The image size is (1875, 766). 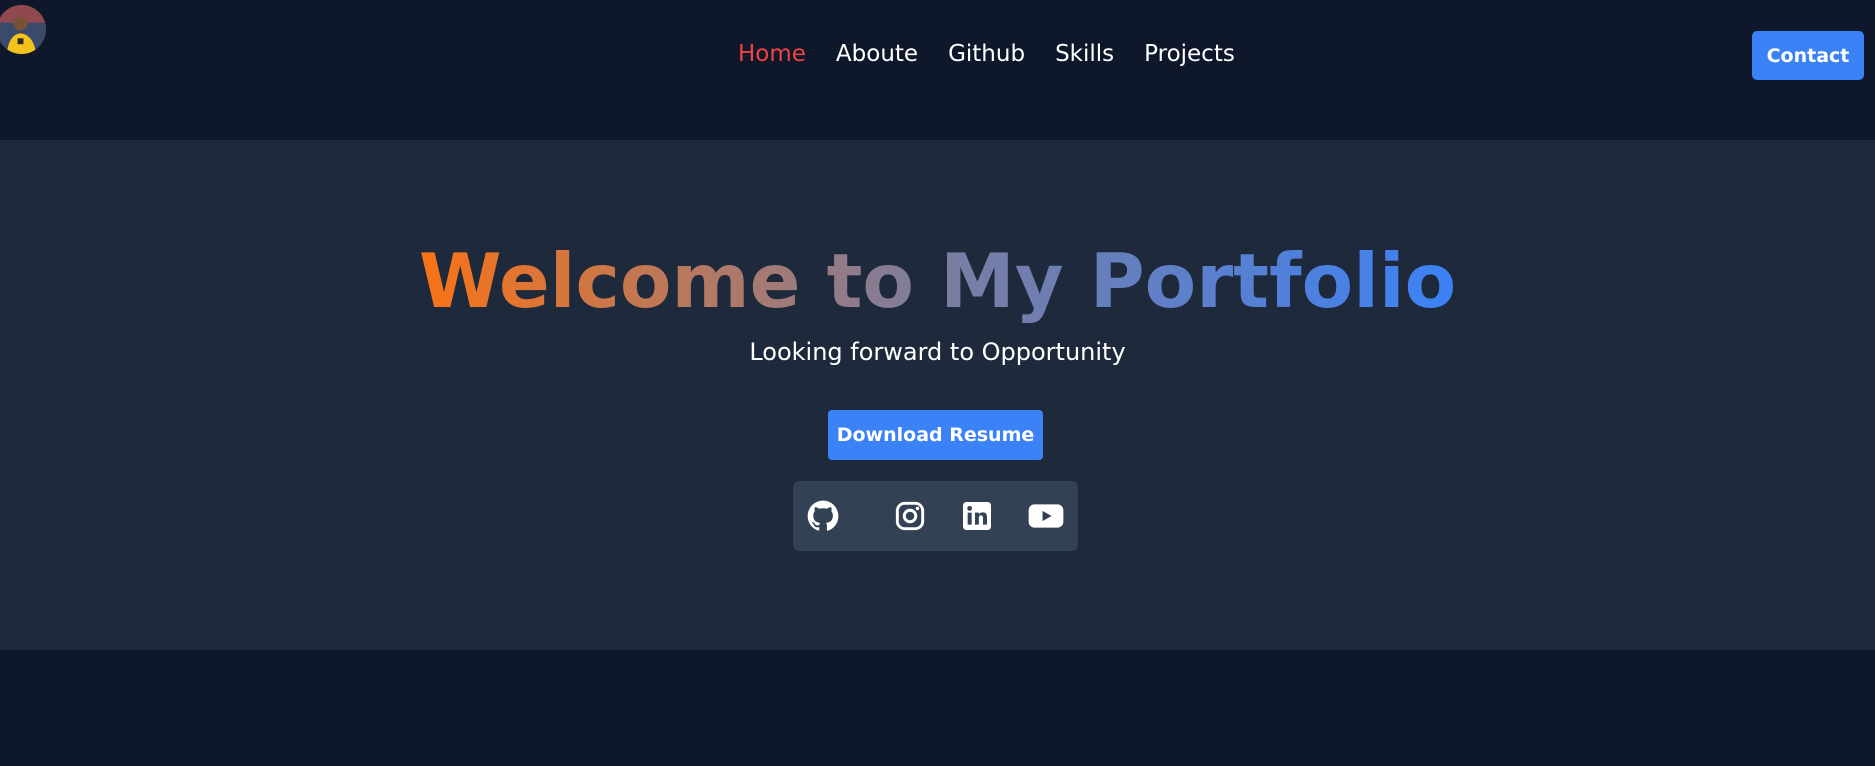 I want to click on nav-item-github: Github, so click(x=986, y=54).